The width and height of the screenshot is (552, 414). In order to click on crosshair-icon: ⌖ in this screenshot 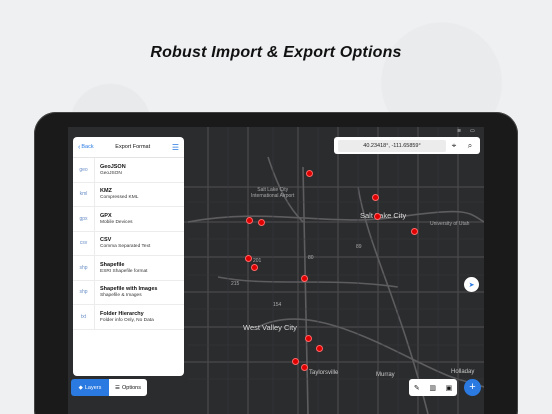, I will do `click(454, 146)`.